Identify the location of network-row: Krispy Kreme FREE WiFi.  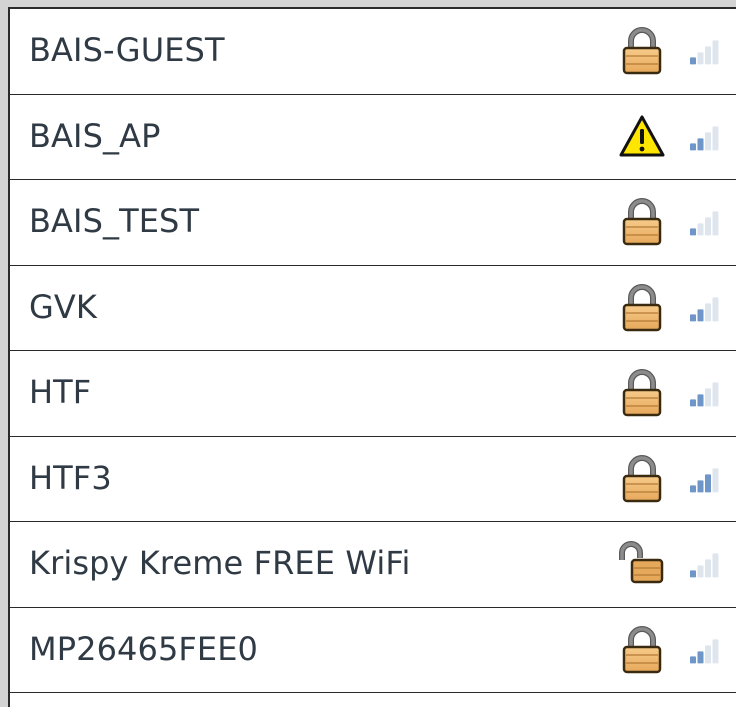
(373, 565).